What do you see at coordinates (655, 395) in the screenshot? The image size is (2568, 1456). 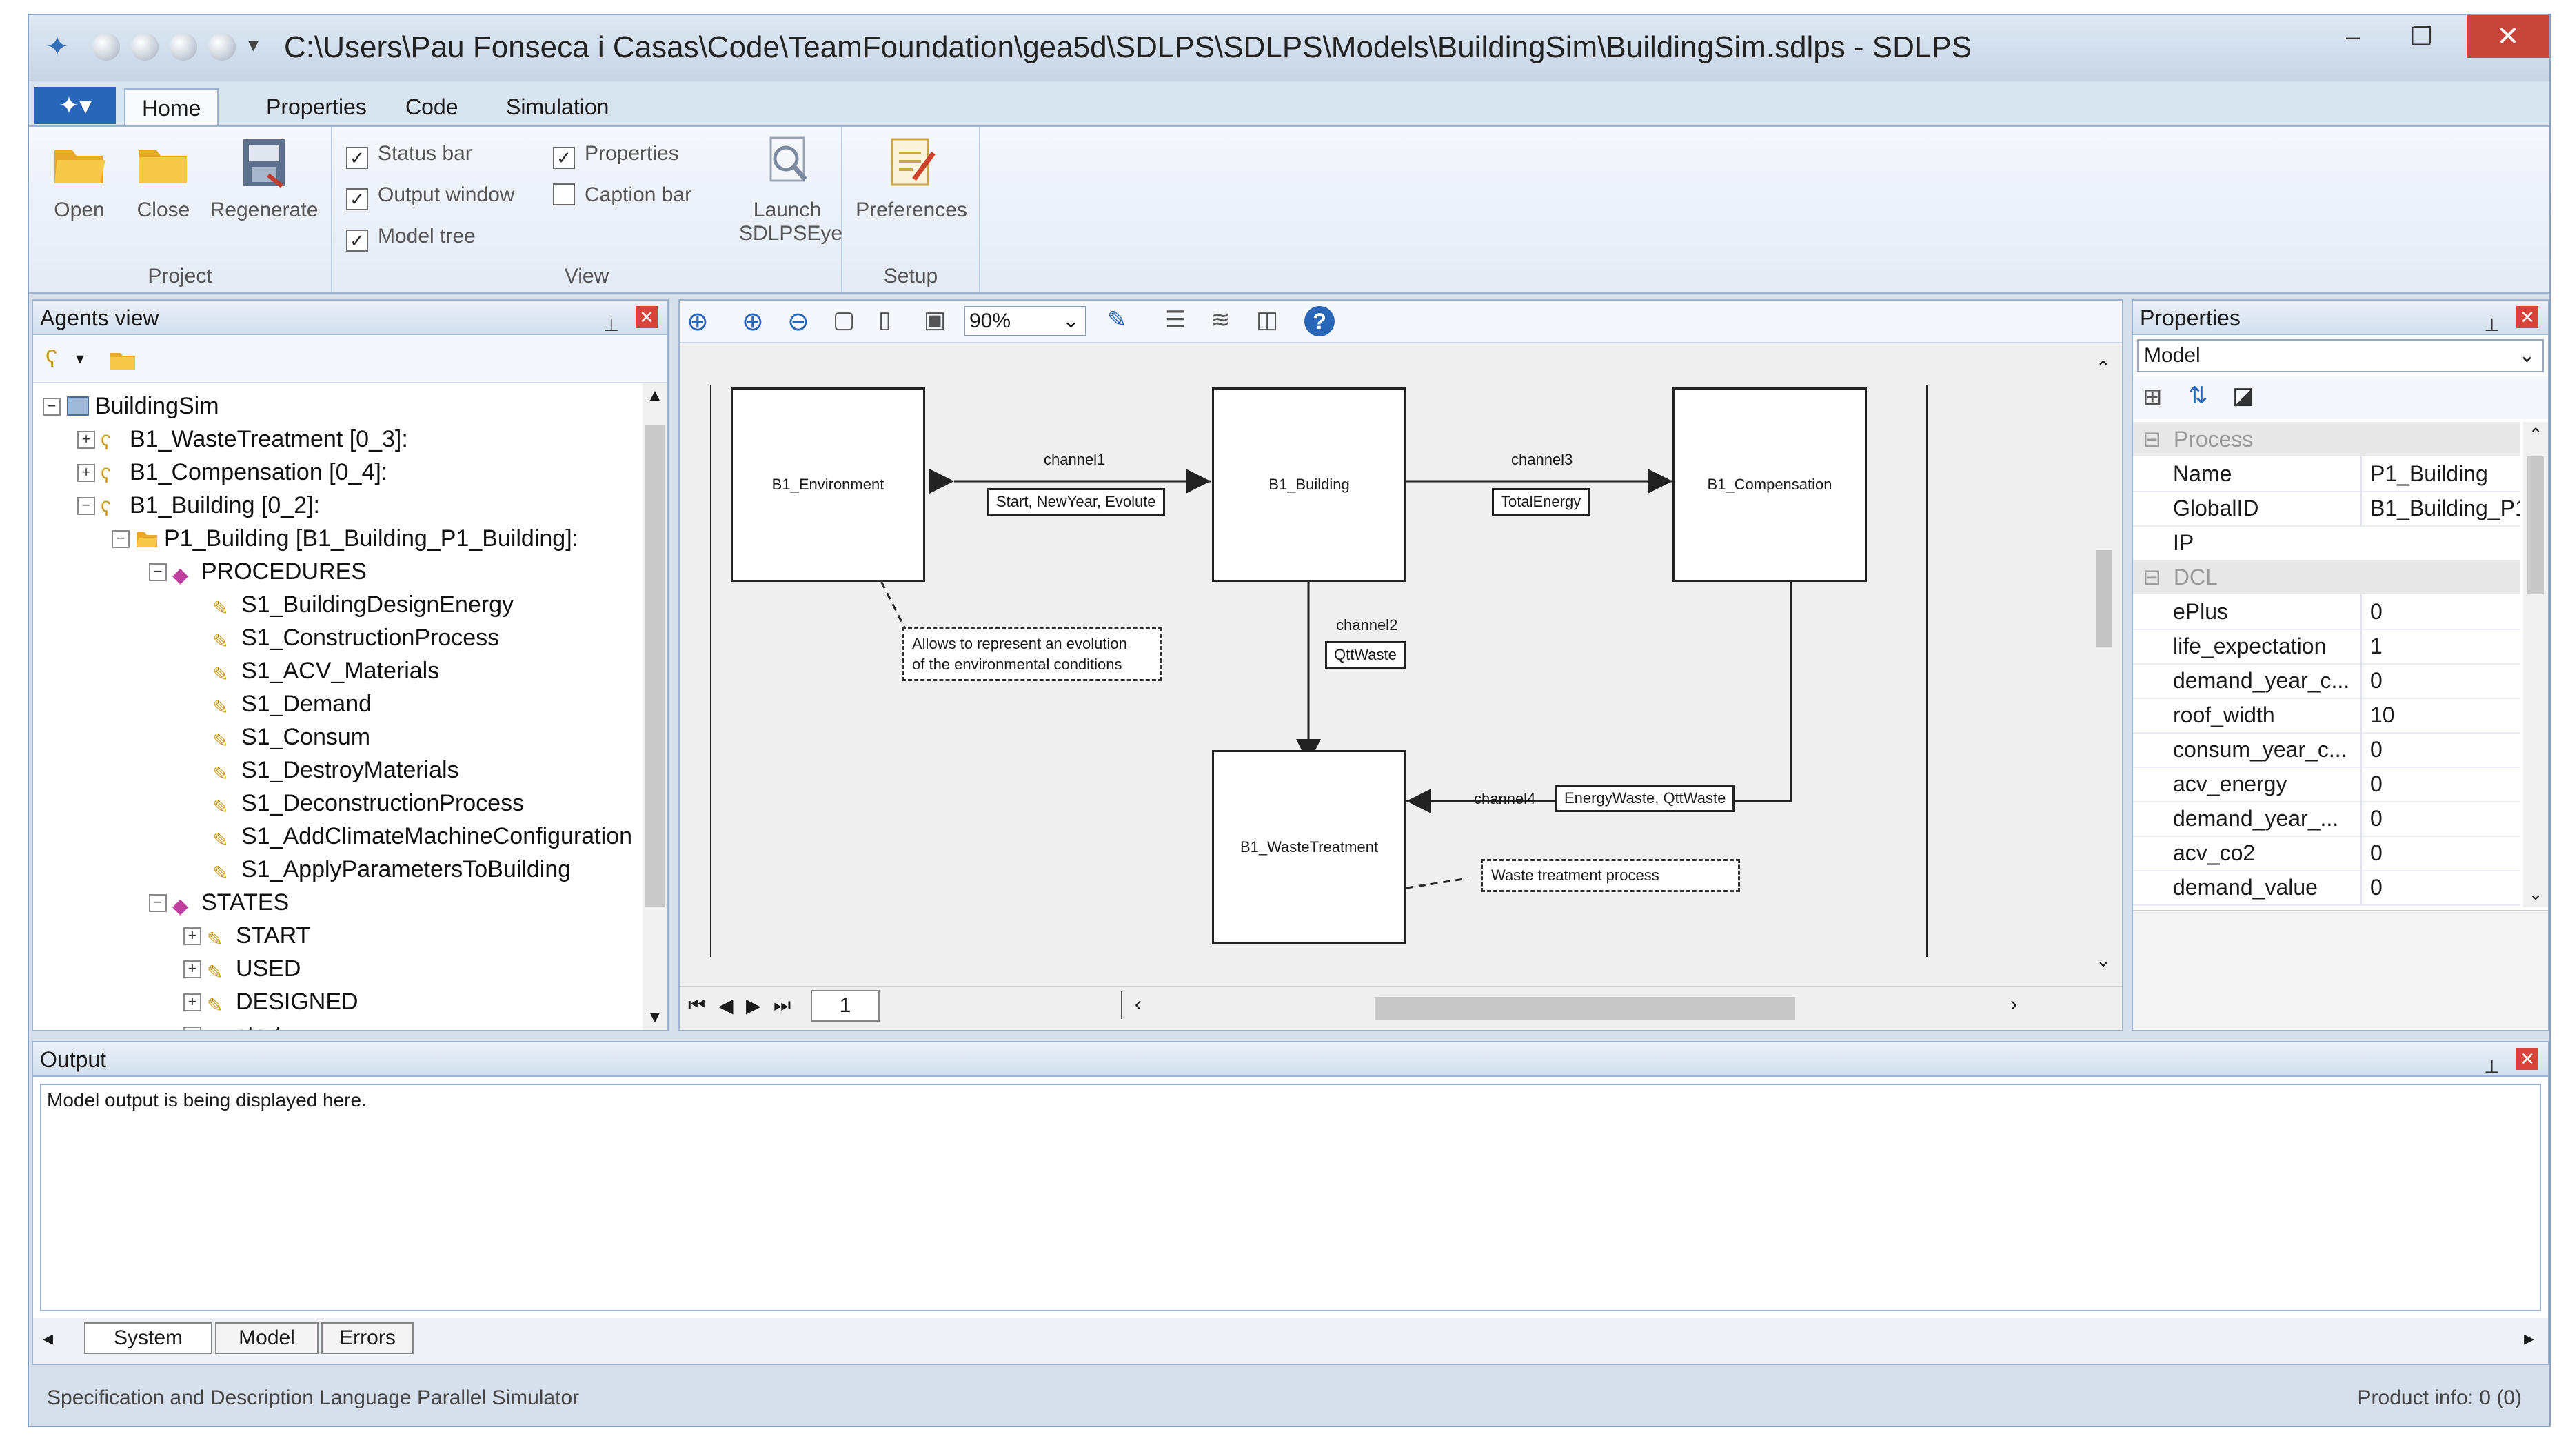 I see `scroll-up-icon: ▲` at bounding box center [655, 395].